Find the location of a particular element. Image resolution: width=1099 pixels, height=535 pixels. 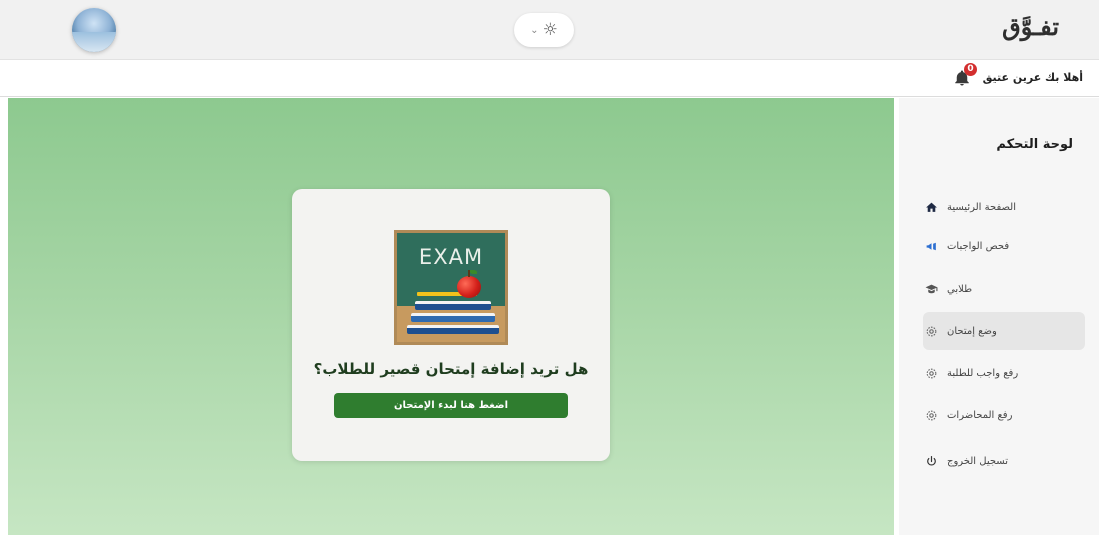

notifications-button: 0 is located at coordinates (965, 76).